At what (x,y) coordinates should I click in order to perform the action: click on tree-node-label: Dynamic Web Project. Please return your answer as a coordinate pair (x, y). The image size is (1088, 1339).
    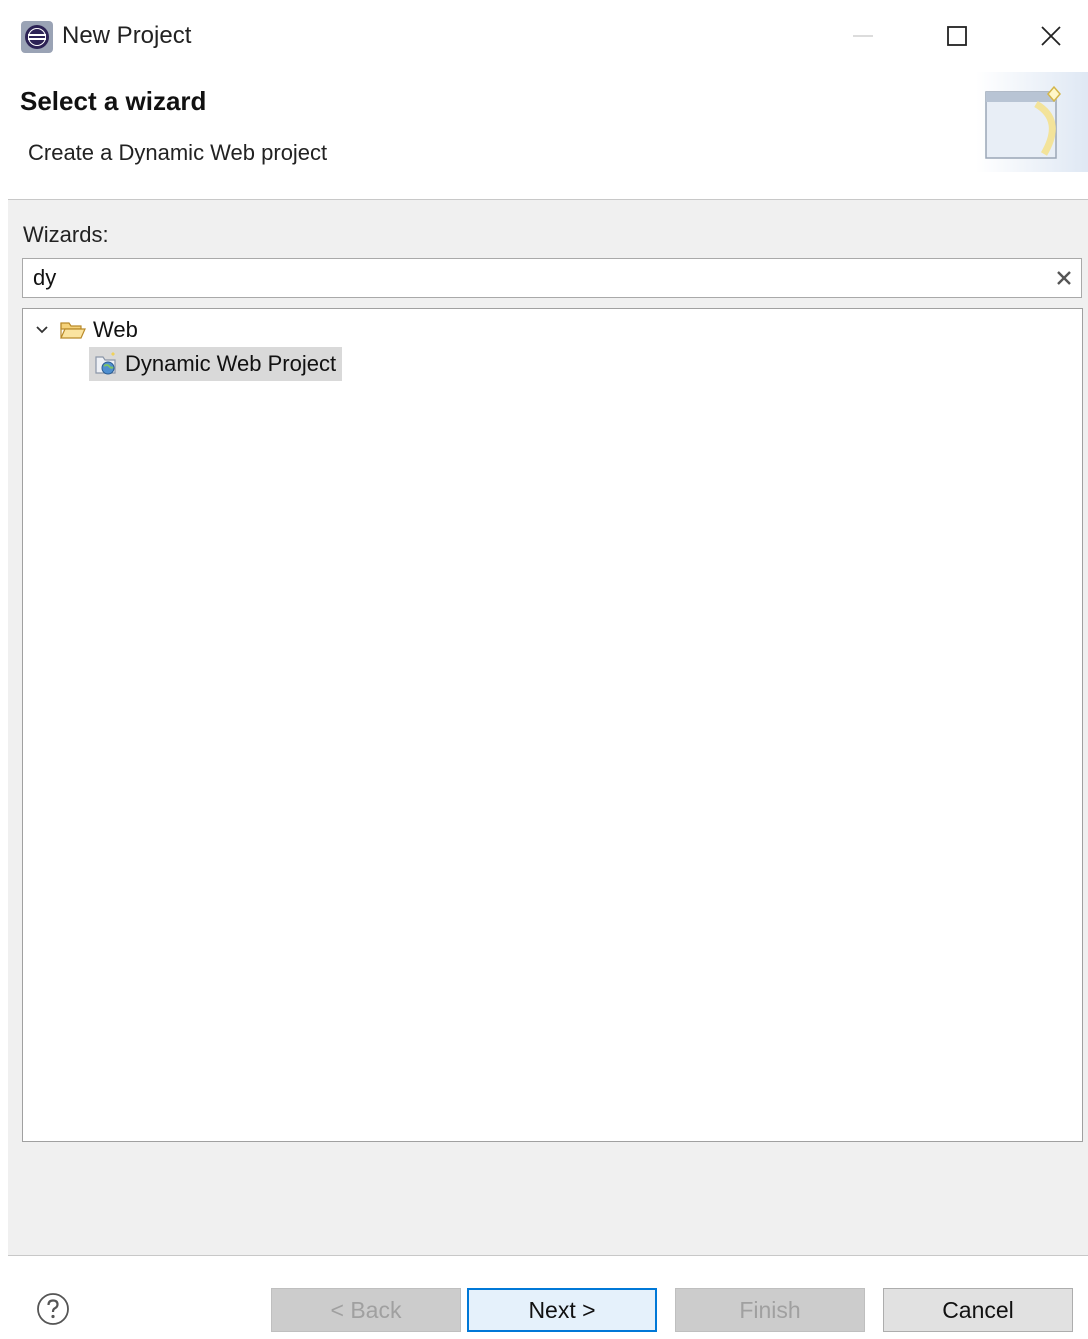
    Looking at the image, I should click on (231, 363).